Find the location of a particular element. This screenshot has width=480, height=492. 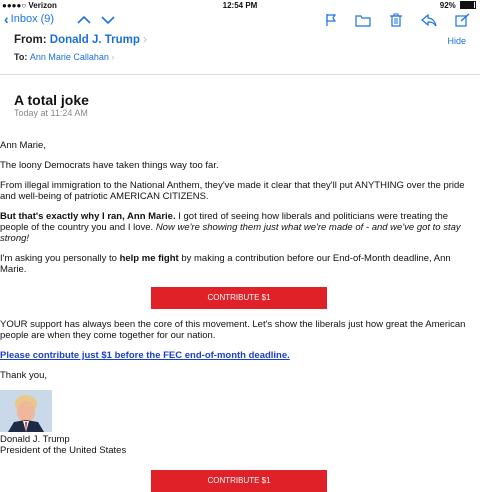

battery-icon is located at coordinates (468, 5).